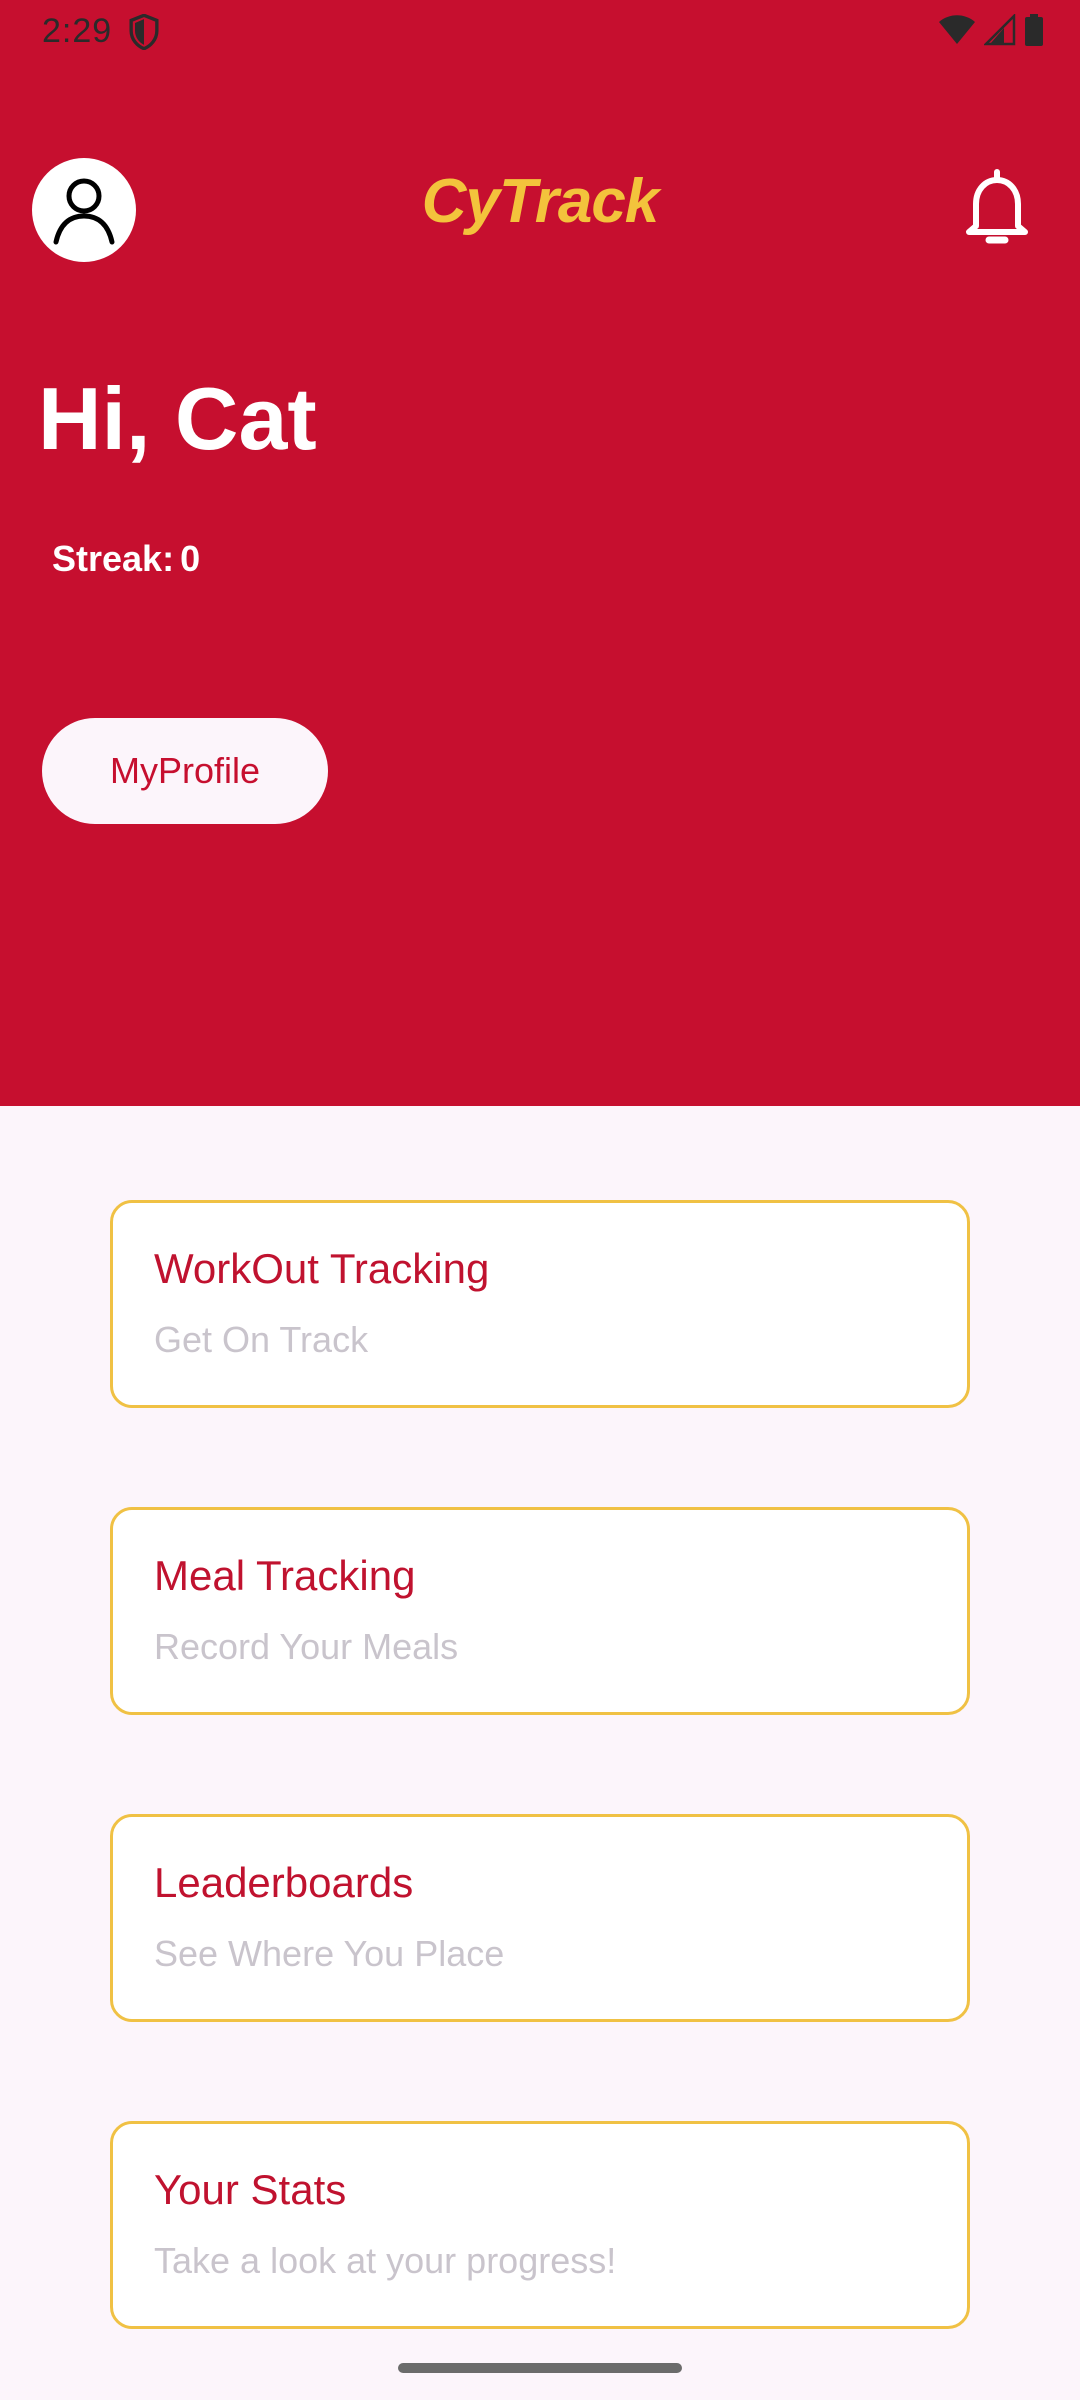  What do you see at coordinates (306, 1646) in the screenshot?
I see `card-subtitle: Record Your Meals` at bounding box center [306, 1646].